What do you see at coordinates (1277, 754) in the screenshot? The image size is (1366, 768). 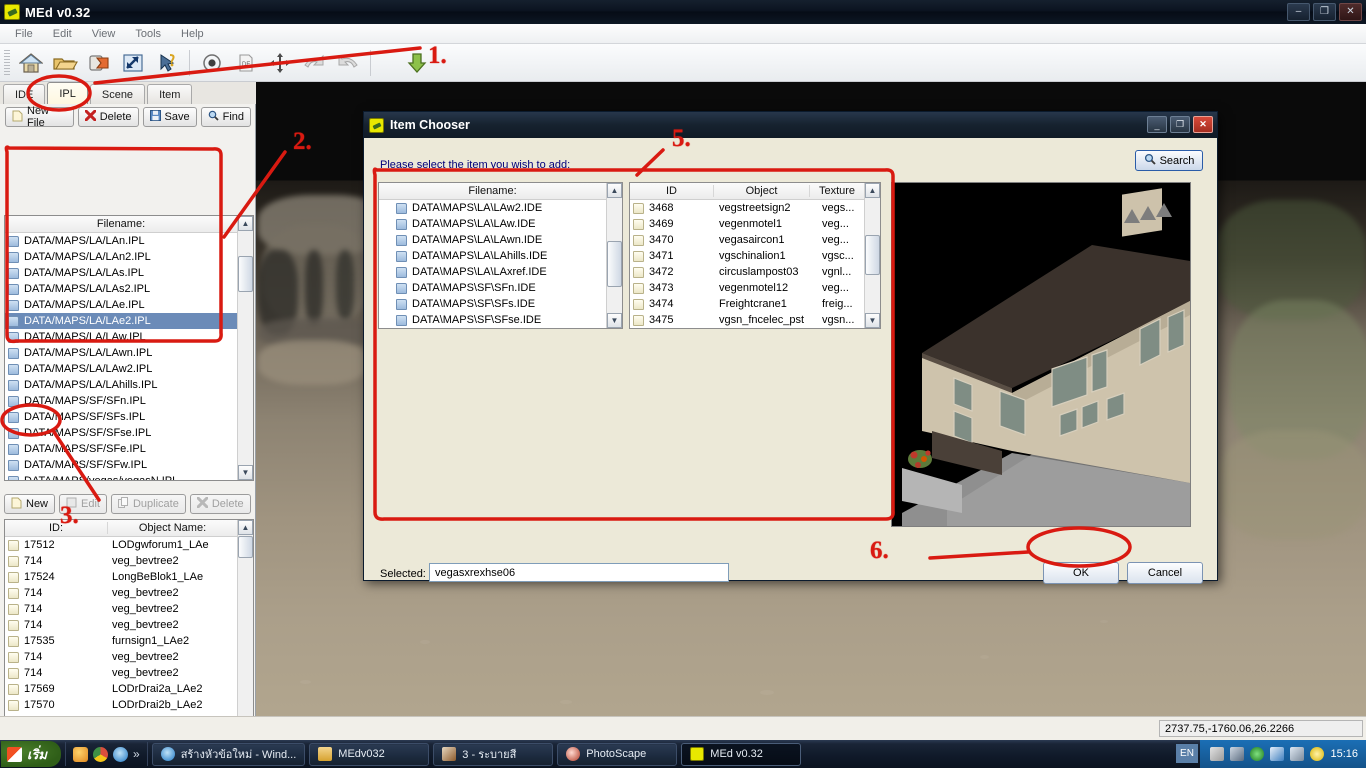 I see `update-icon` at bounding box center [1277, 754].